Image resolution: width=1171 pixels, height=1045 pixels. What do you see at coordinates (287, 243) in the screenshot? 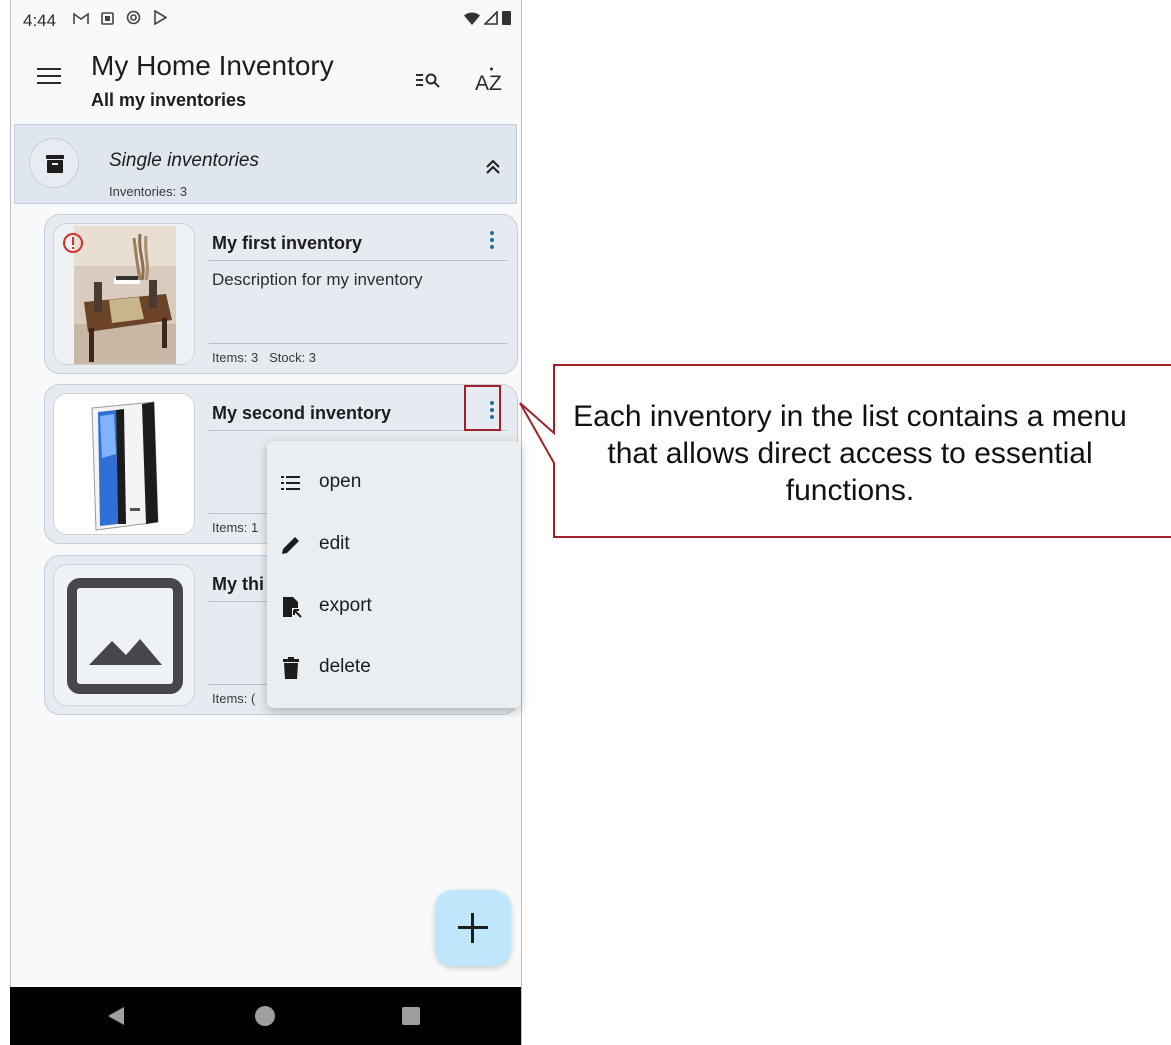
I see `inventory-title: My first inventory` at bounding box center [287, 243].